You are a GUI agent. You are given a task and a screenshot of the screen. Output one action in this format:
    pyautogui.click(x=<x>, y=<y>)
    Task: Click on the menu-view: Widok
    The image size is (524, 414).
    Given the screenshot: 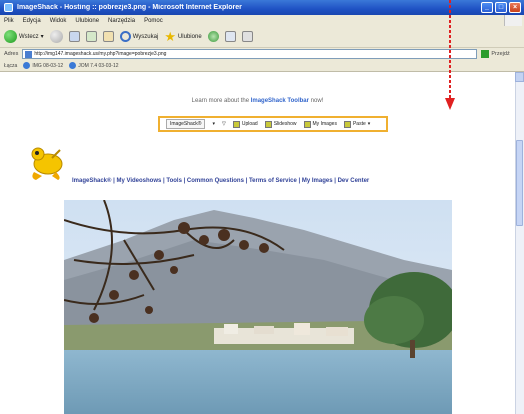 What is the action you would take?
    pyautogui.click(x=58, y=21)
    